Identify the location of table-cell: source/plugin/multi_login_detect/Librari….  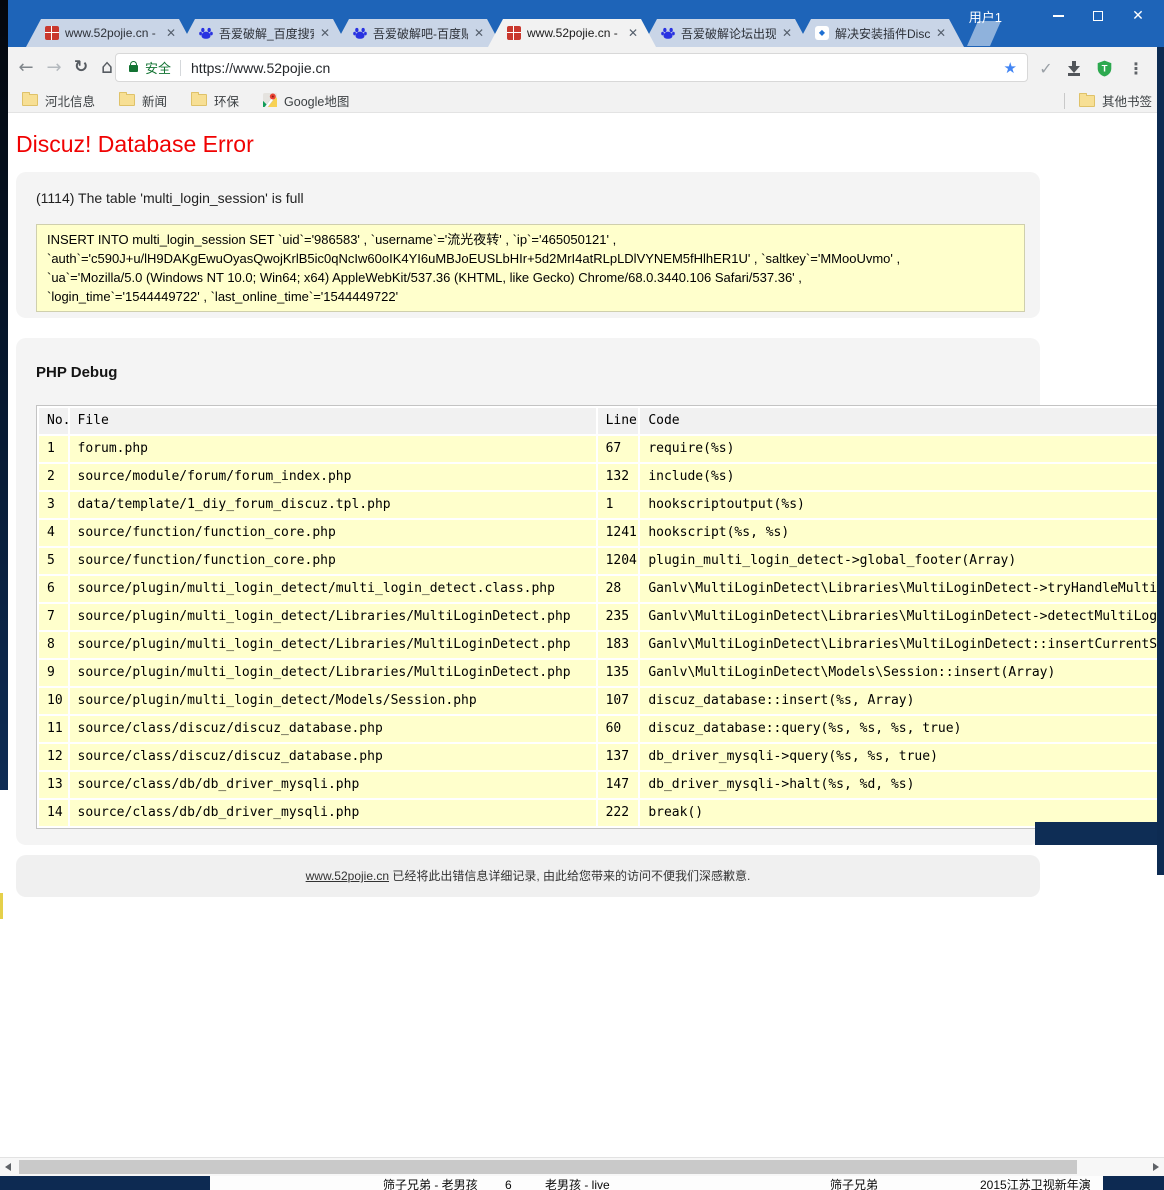
(332, 673).